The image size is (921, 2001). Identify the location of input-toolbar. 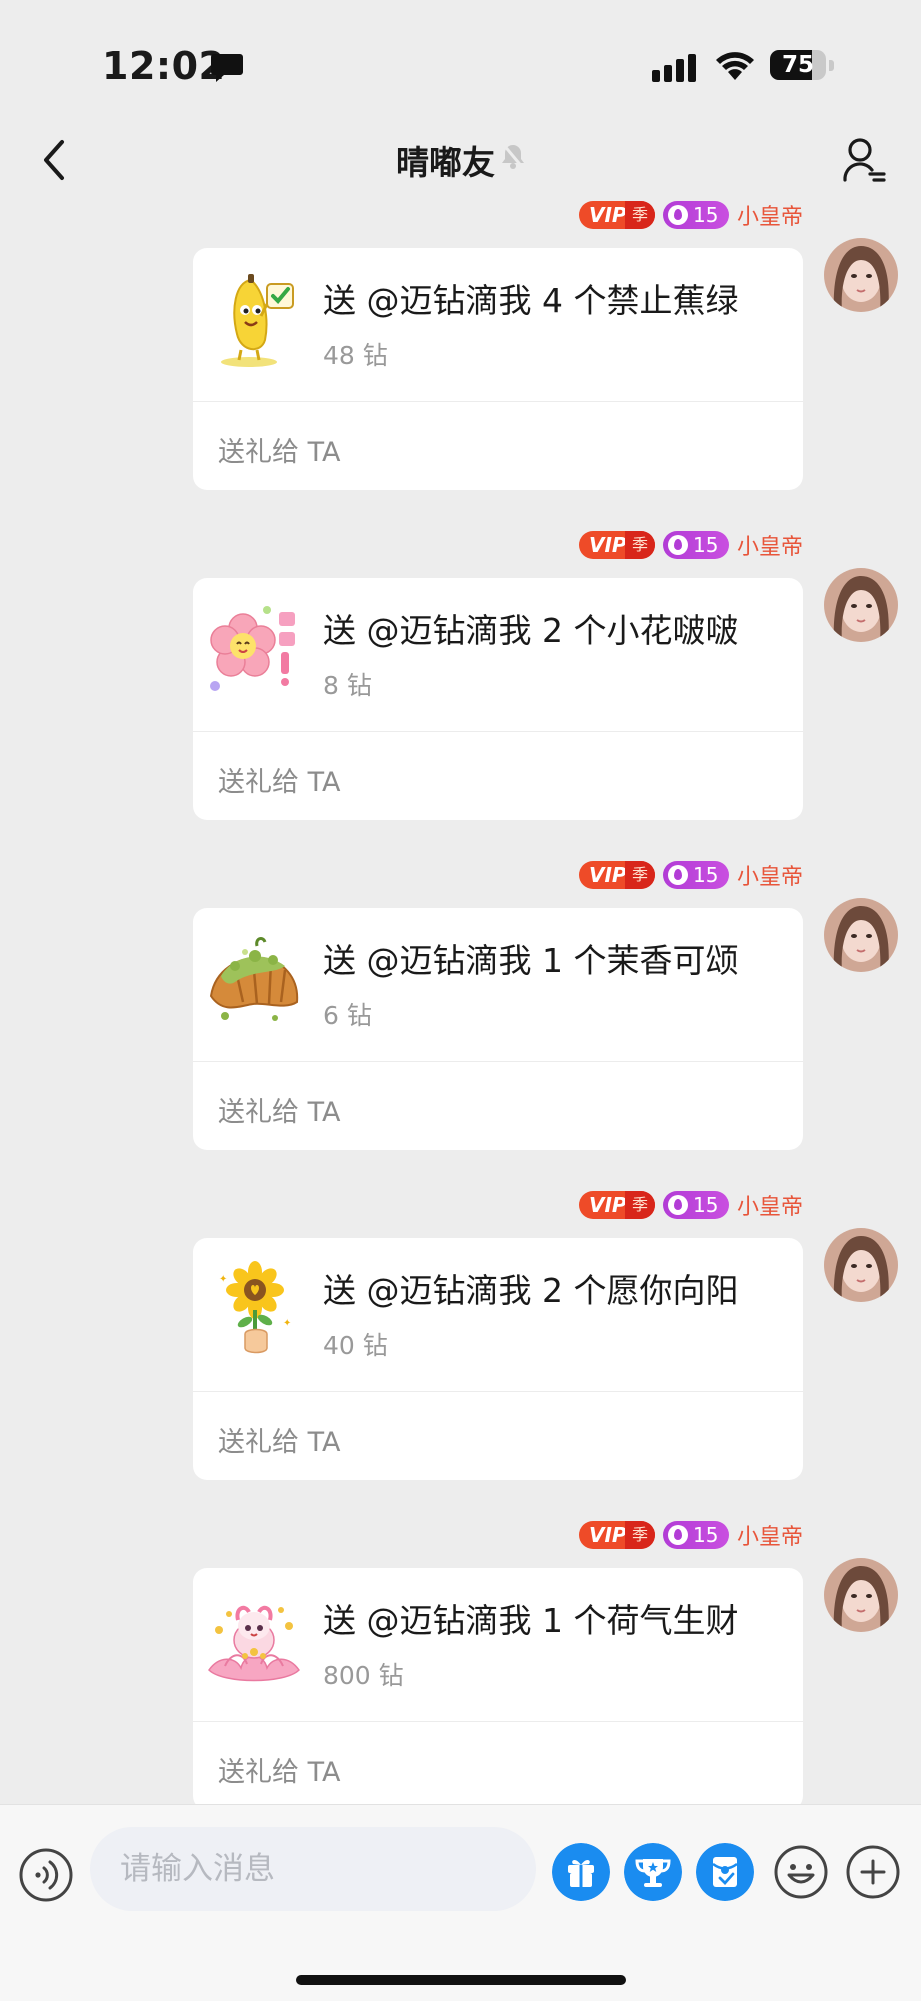
(460, 1902).